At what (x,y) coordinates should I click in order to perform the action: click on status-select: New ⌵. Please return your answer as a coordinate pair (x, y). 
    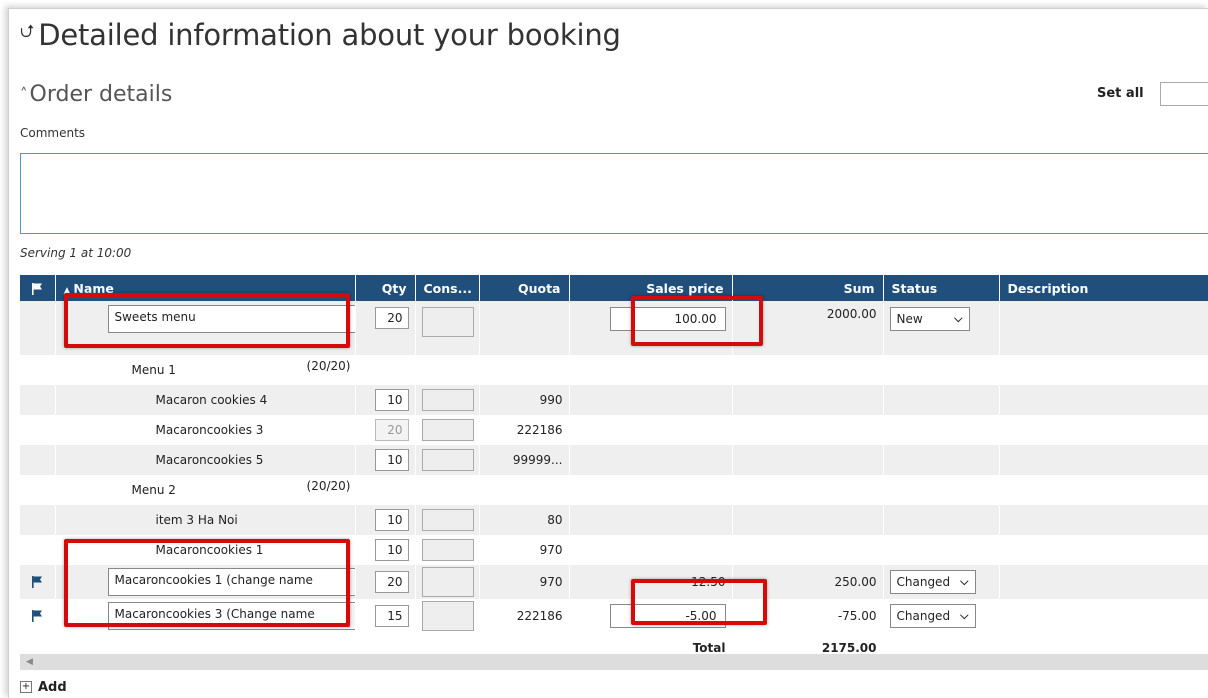
    Looking at the image, I should click on (929, 319).